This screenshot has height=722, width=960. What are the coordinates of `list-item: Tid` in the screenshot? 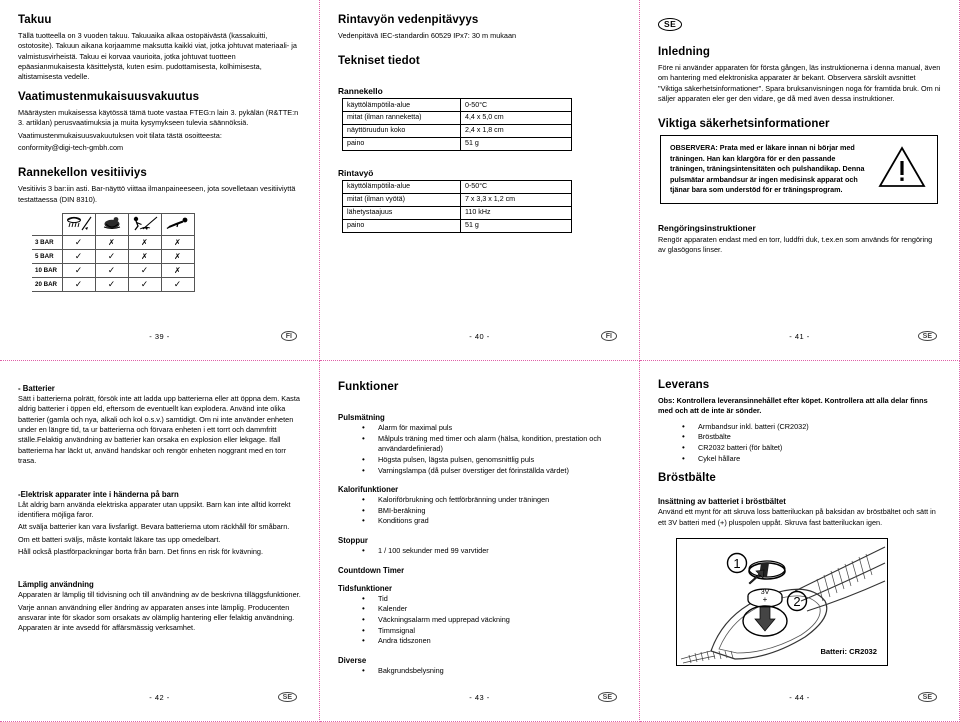 It's located at (491, 599).